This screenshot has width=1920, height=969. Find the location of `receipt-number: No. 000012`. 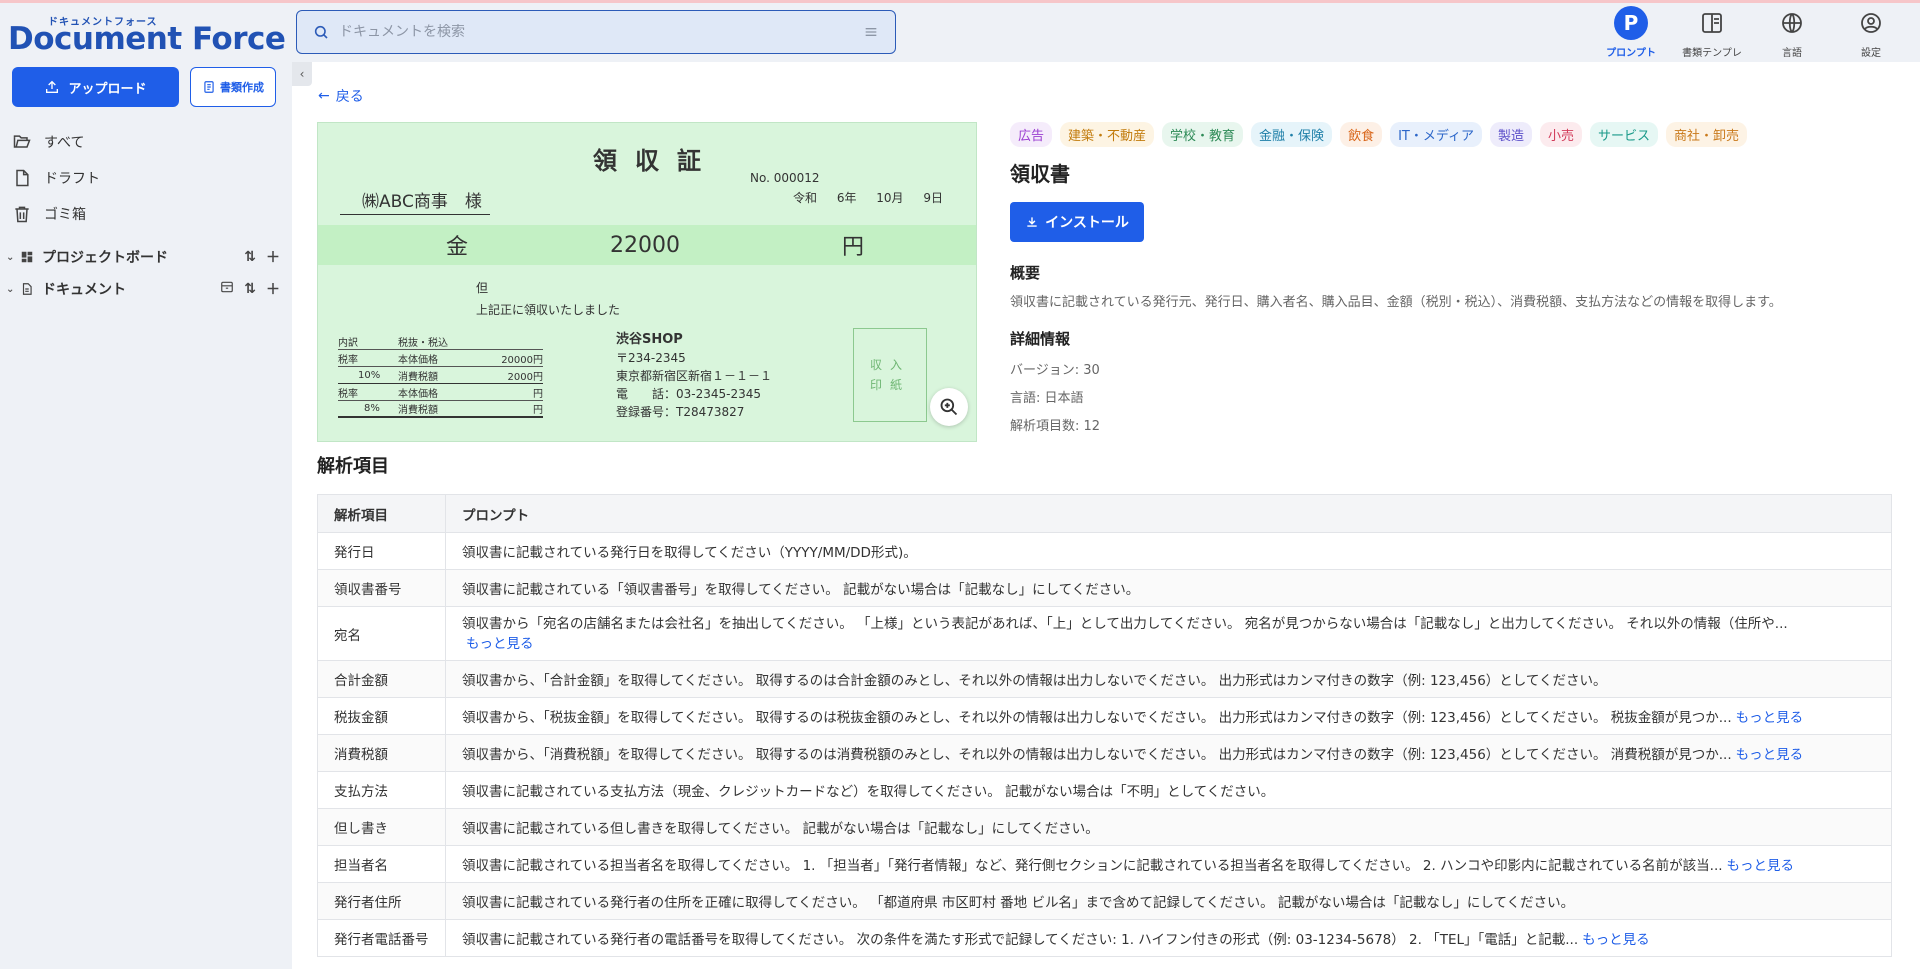

receipt-number: No. 000012 is located at coordinates (785, 178).